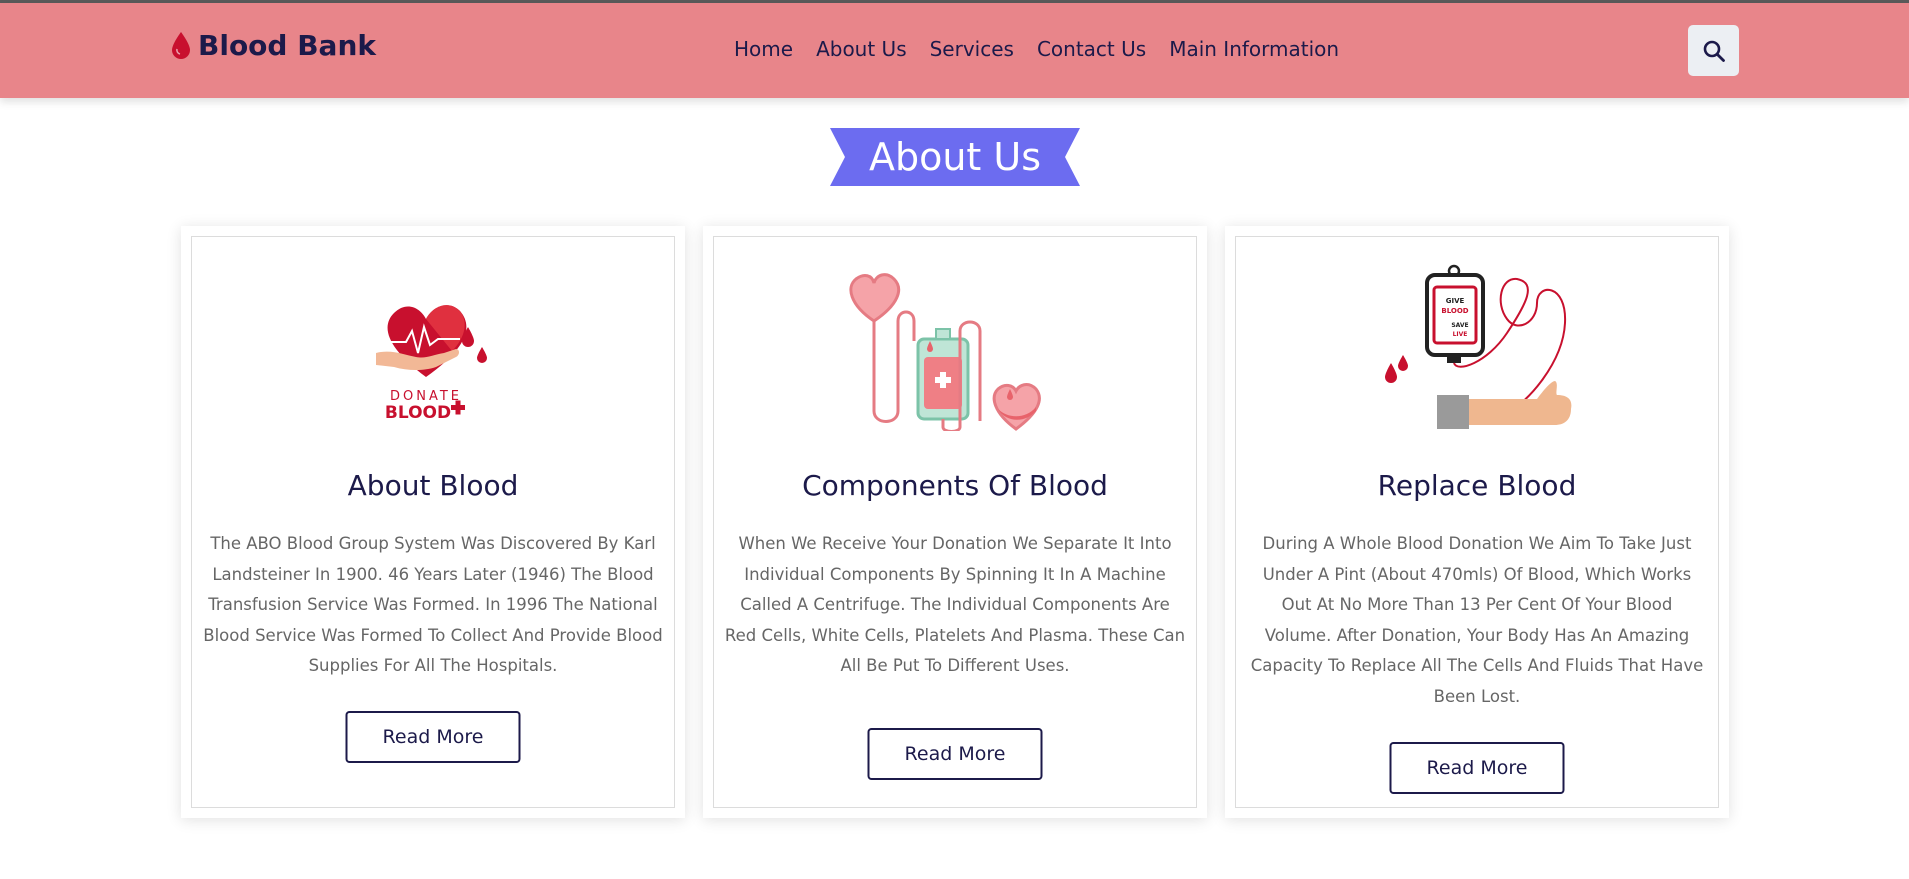  What do you see at coordinates (287, 45) in the screenshot?
I see `logo-text: Blood Bank` at bounding box center [287, 45].